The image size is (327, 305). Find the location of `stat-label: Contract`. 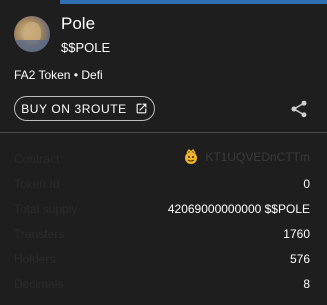

stat-label: Contract is located at coordinates (37, 159).